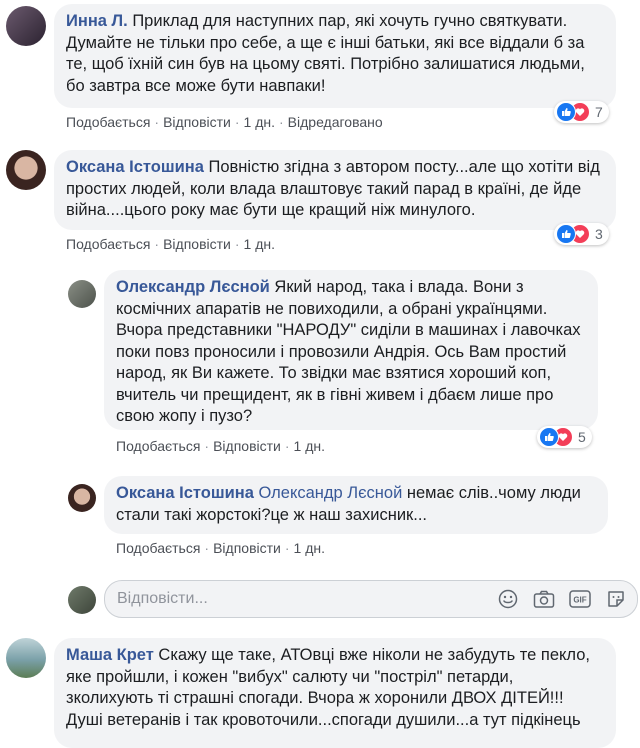 The width and height of the screenshot is (640, 748). I want to click on current-user-avatar, so click(82, 600).